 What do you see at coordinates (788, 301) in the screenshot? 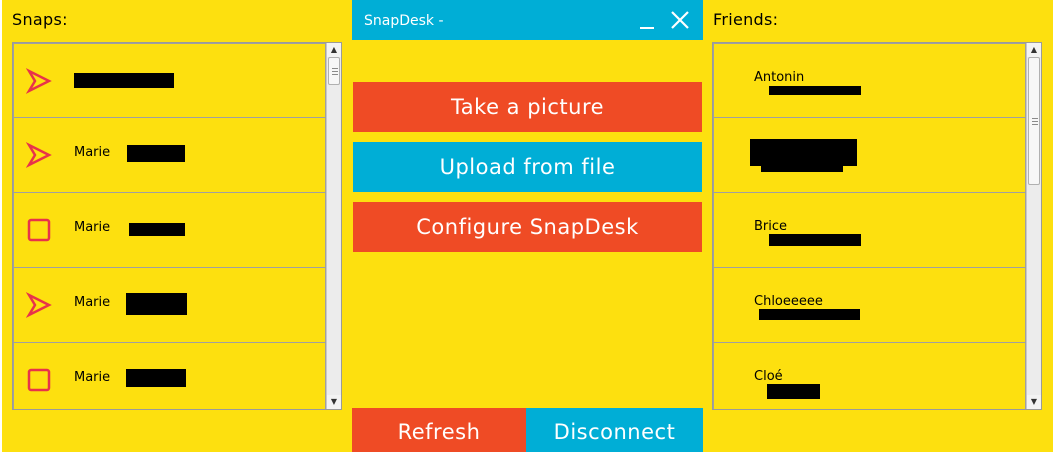
I see `friend-name: Chloeeeee` at bounding box center [788, 301].